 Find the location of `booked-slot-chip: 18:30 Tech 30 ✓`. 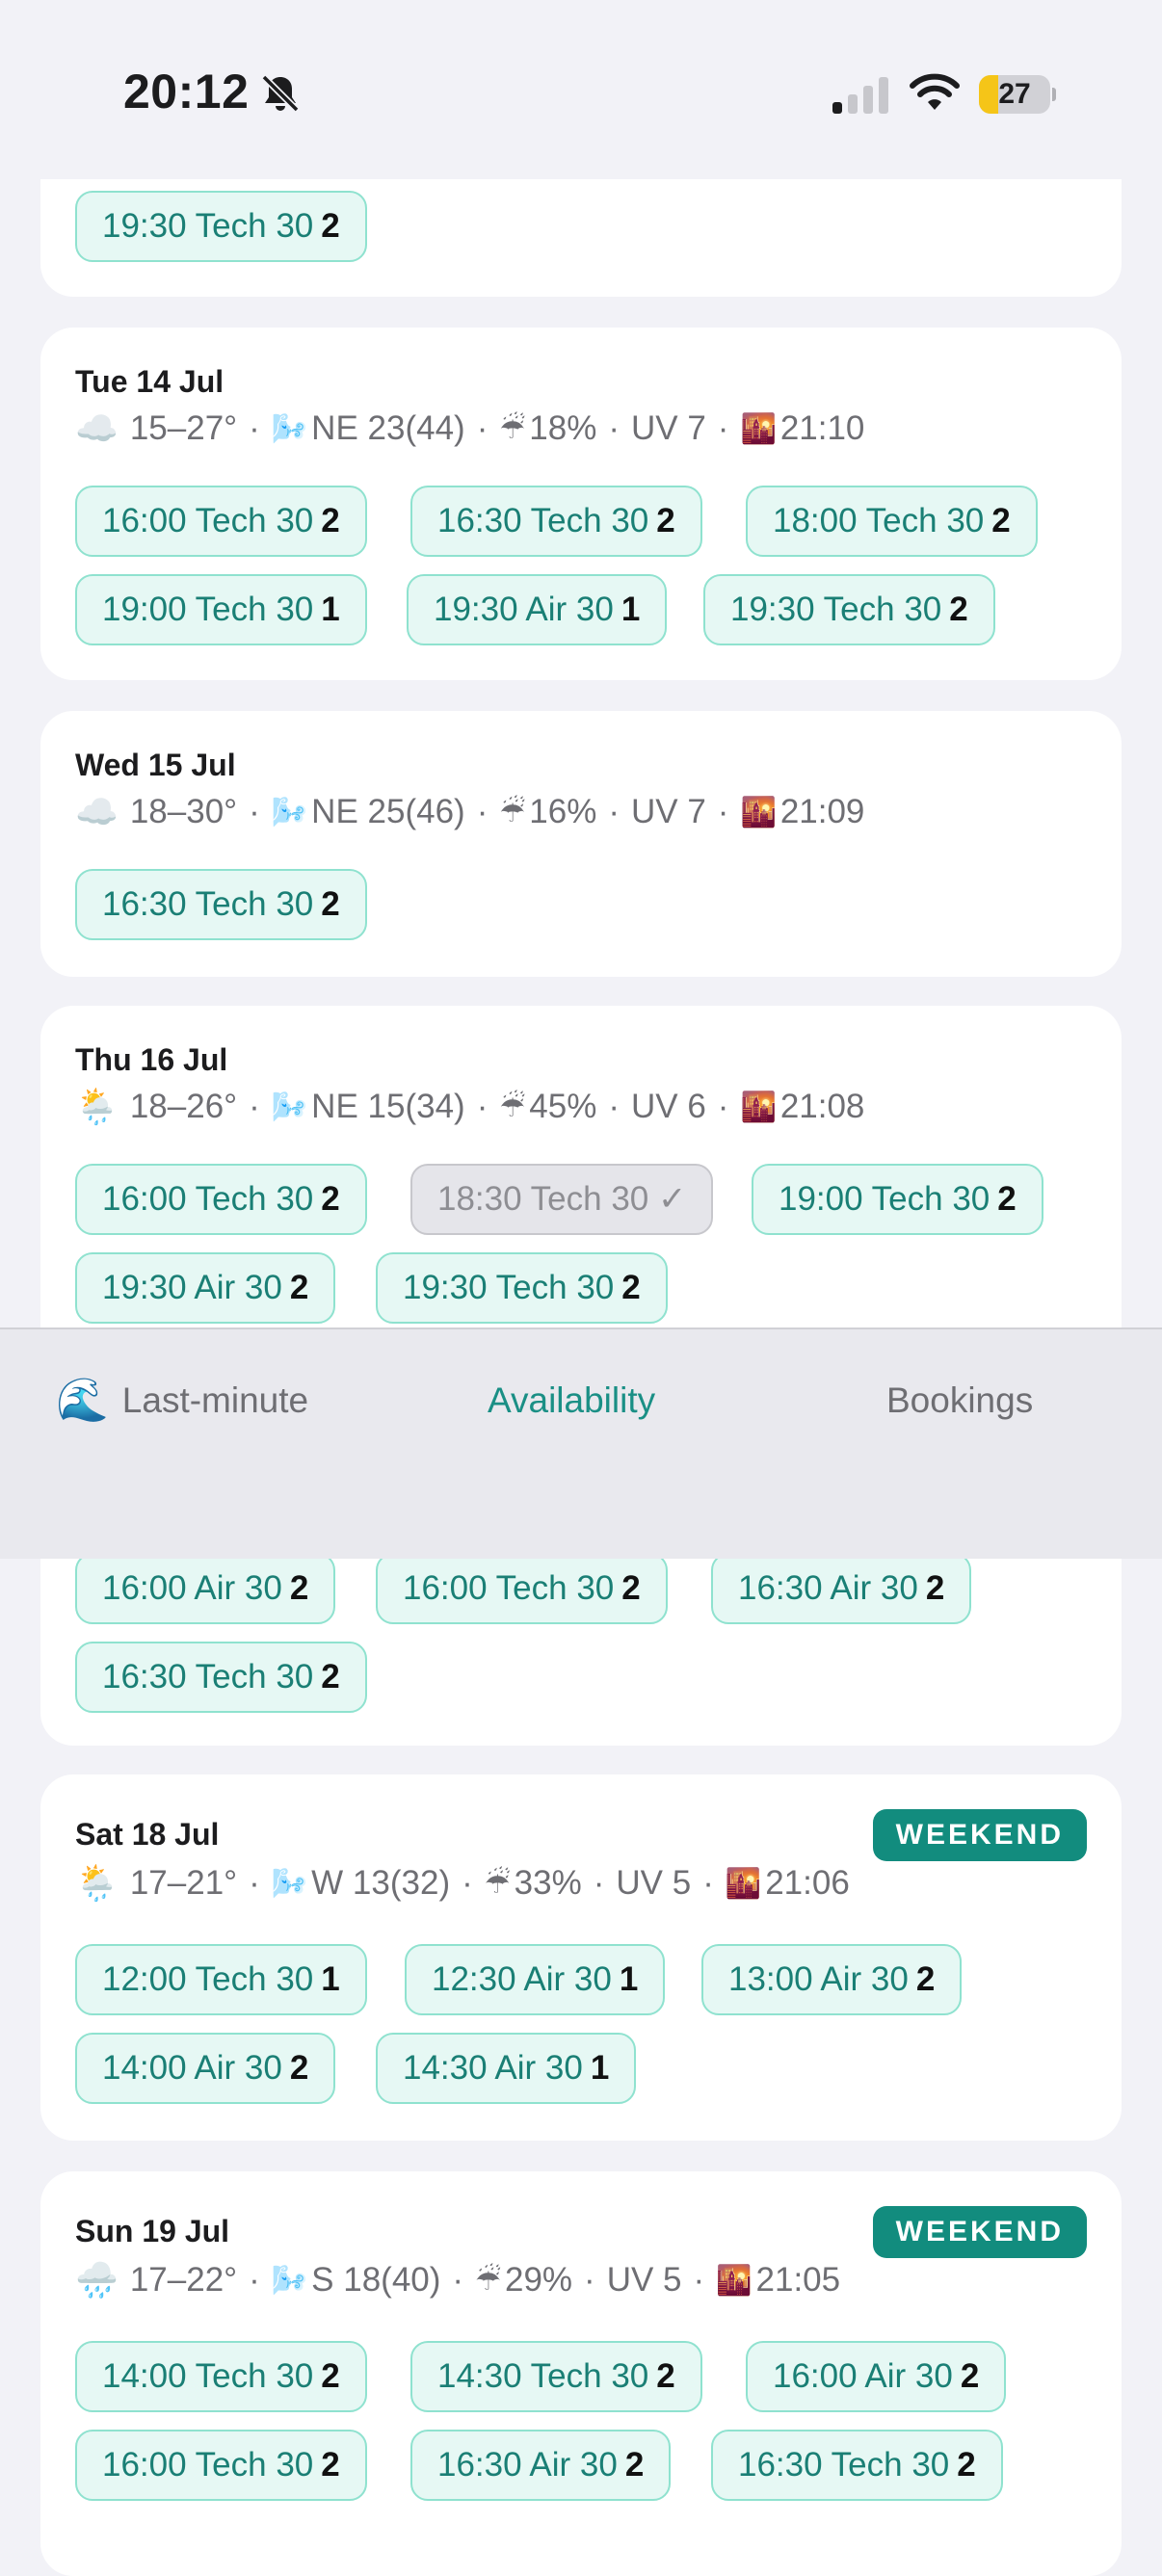

booked-slot-chip: 18:30 Tech 30 ✓ is located at coordinates (562, 1199).